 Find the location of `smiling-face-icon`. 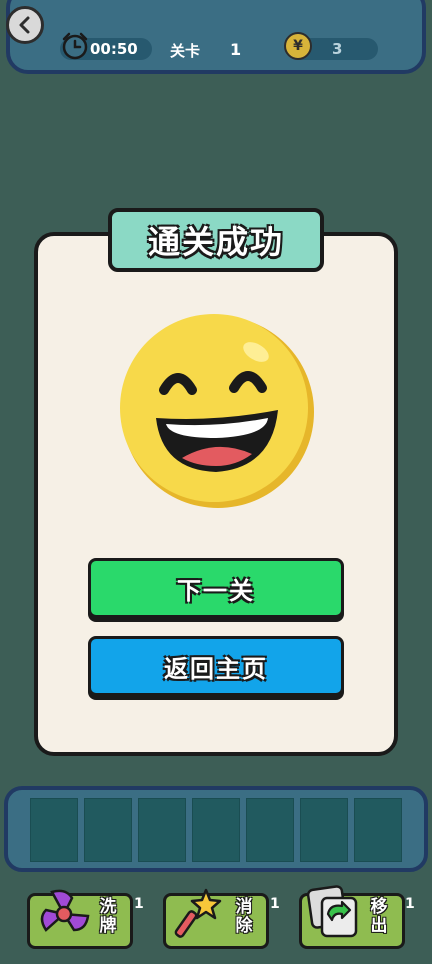

smiling-face-icon is located at coordinates (217, 411).